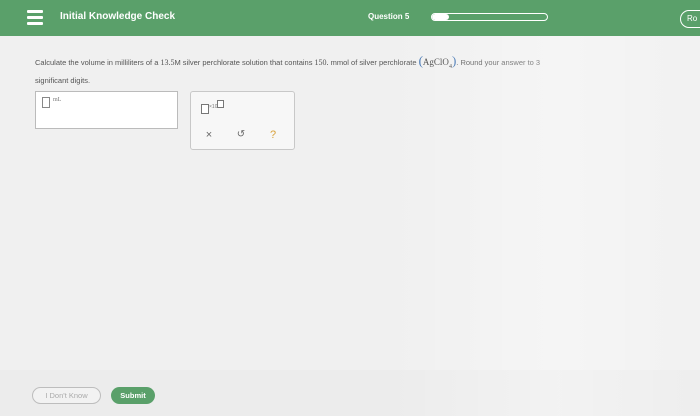 This screenshot has width=700, height=416. What do you see at coordinates (350, 393) in the screenshot?
I see `bottom-bar` at bounding box center [350, 393].